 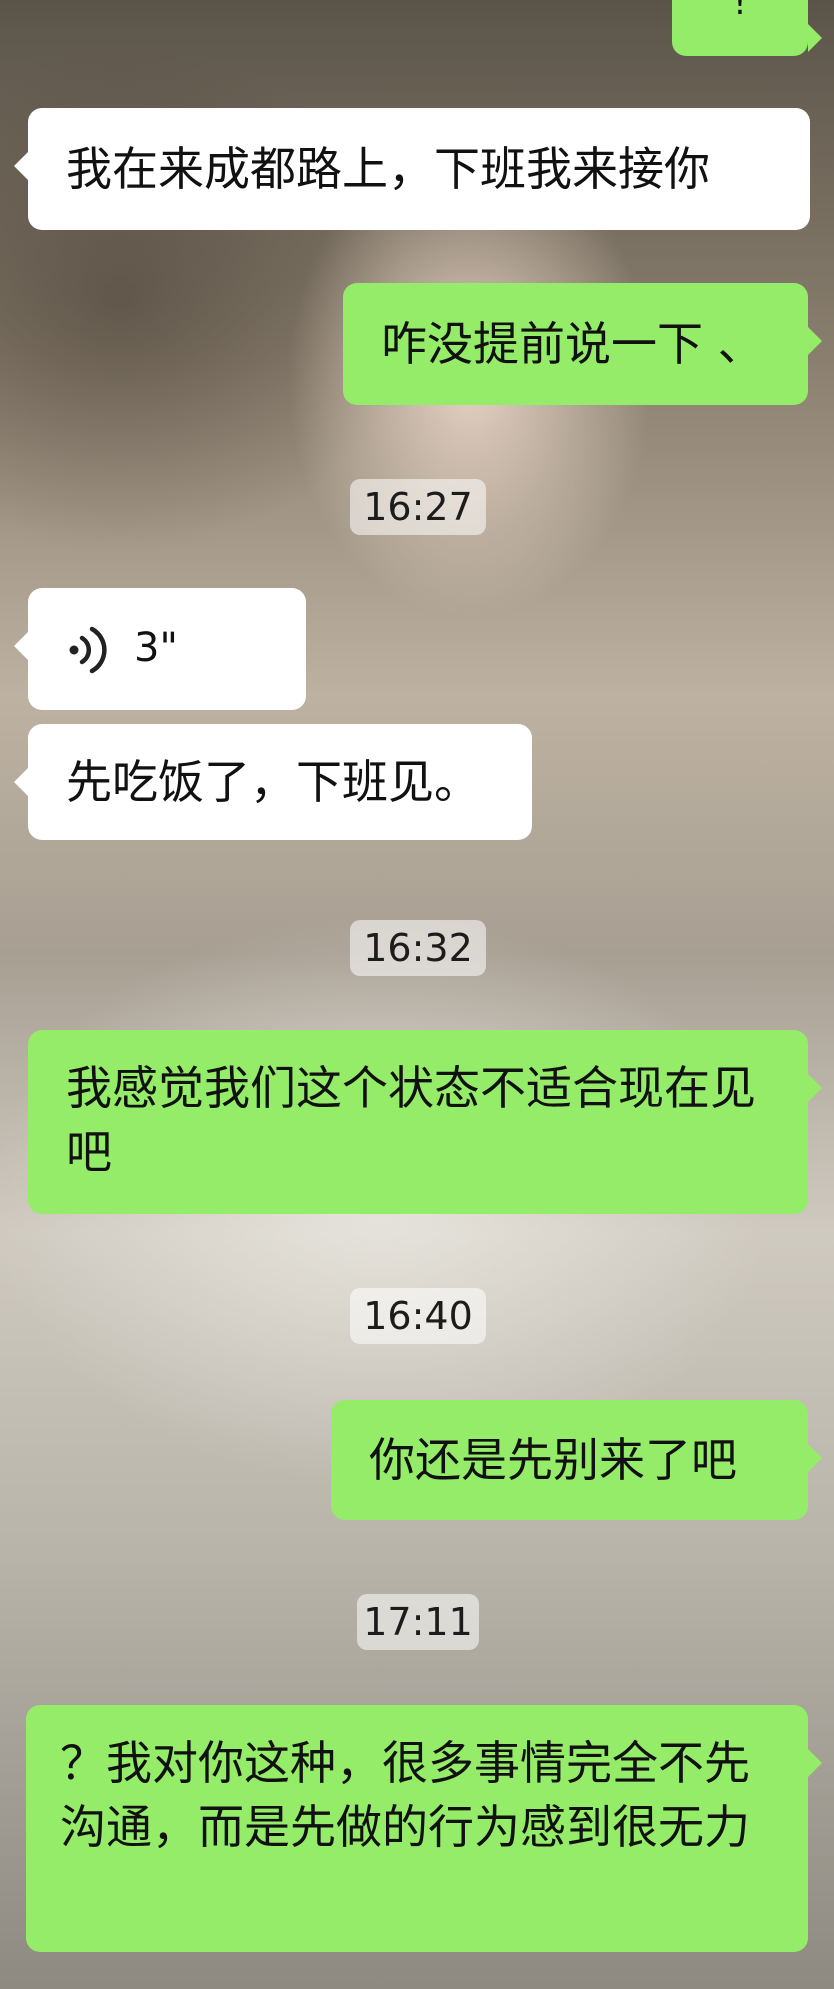 I want to click on timestamp: 17:11, so click(x=418, y=1622).